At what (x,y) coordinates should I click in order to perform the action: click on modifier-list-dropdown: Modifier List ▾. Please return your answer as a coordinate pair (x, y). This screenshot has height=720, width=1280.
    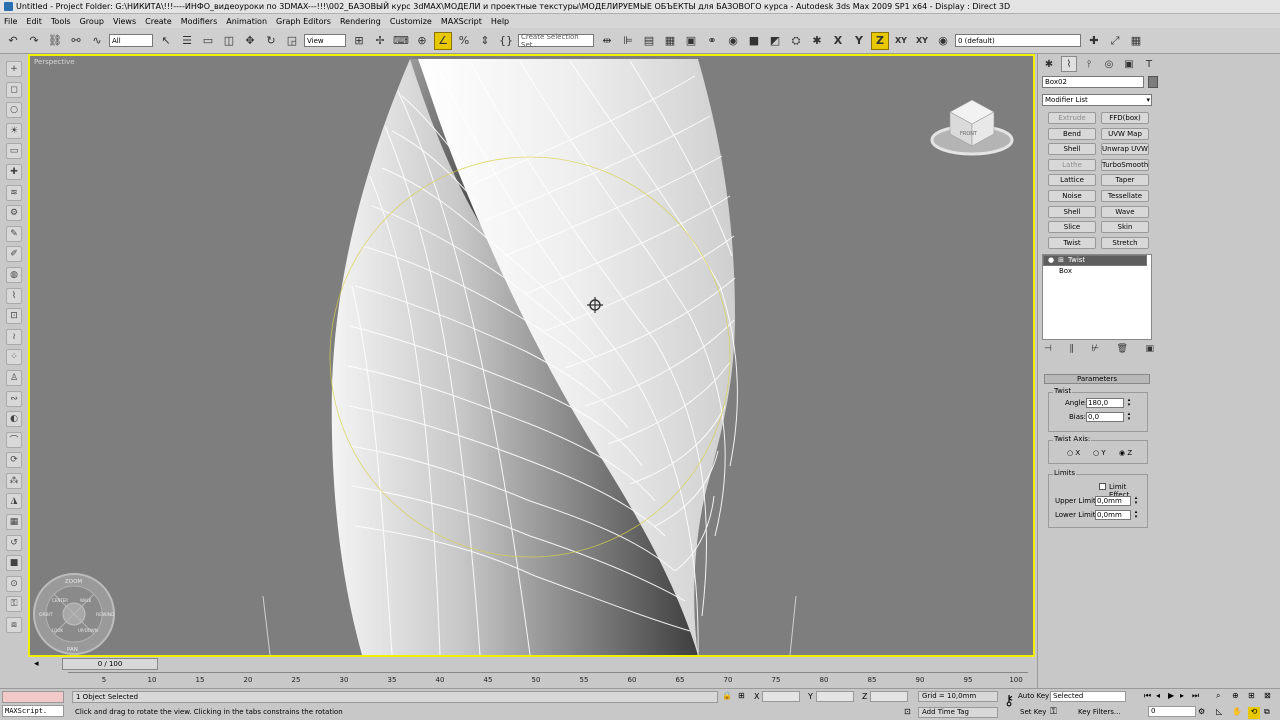
    Looking at the image, I should click on (1097, 100).